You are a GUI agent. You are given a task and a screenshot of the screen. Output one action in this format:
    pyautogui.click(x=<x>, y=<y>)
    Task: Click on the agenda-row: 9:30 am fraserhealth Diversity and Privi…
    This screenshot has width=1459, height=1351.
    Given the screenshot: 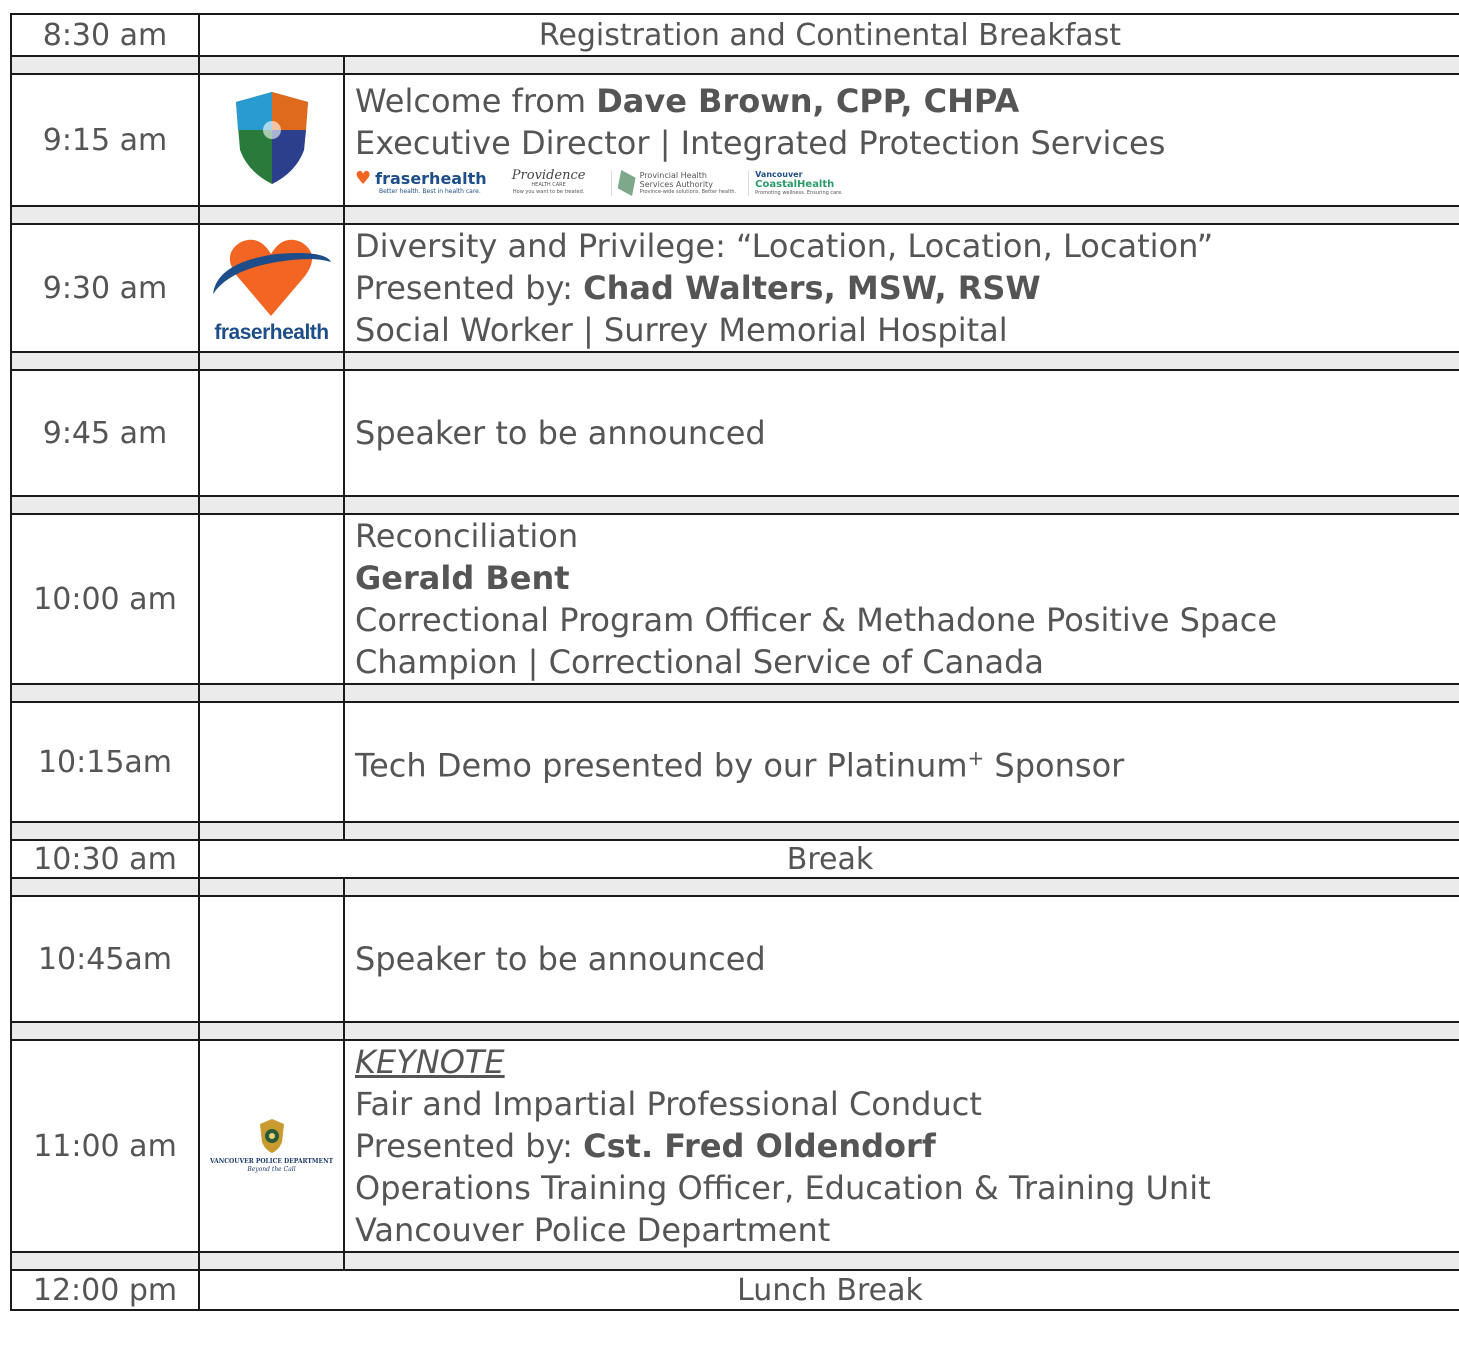 What is the action you would take?
    pyautogui.click(x=734, y=288)
    